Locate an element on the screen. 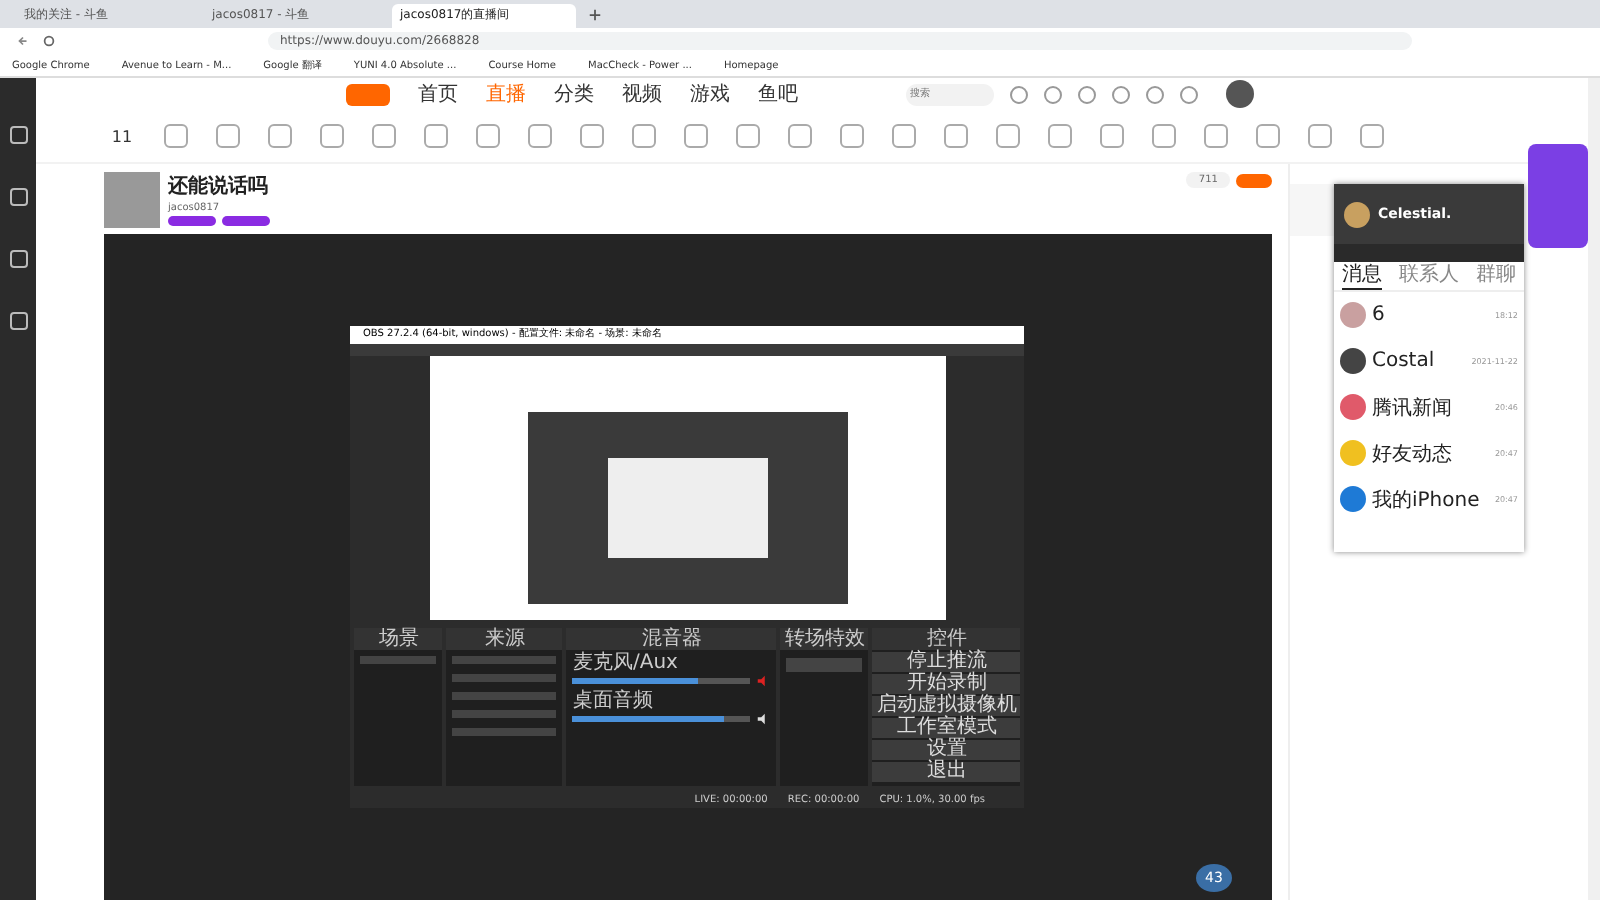  photo-placeholder is located at coordinates (132, 199).